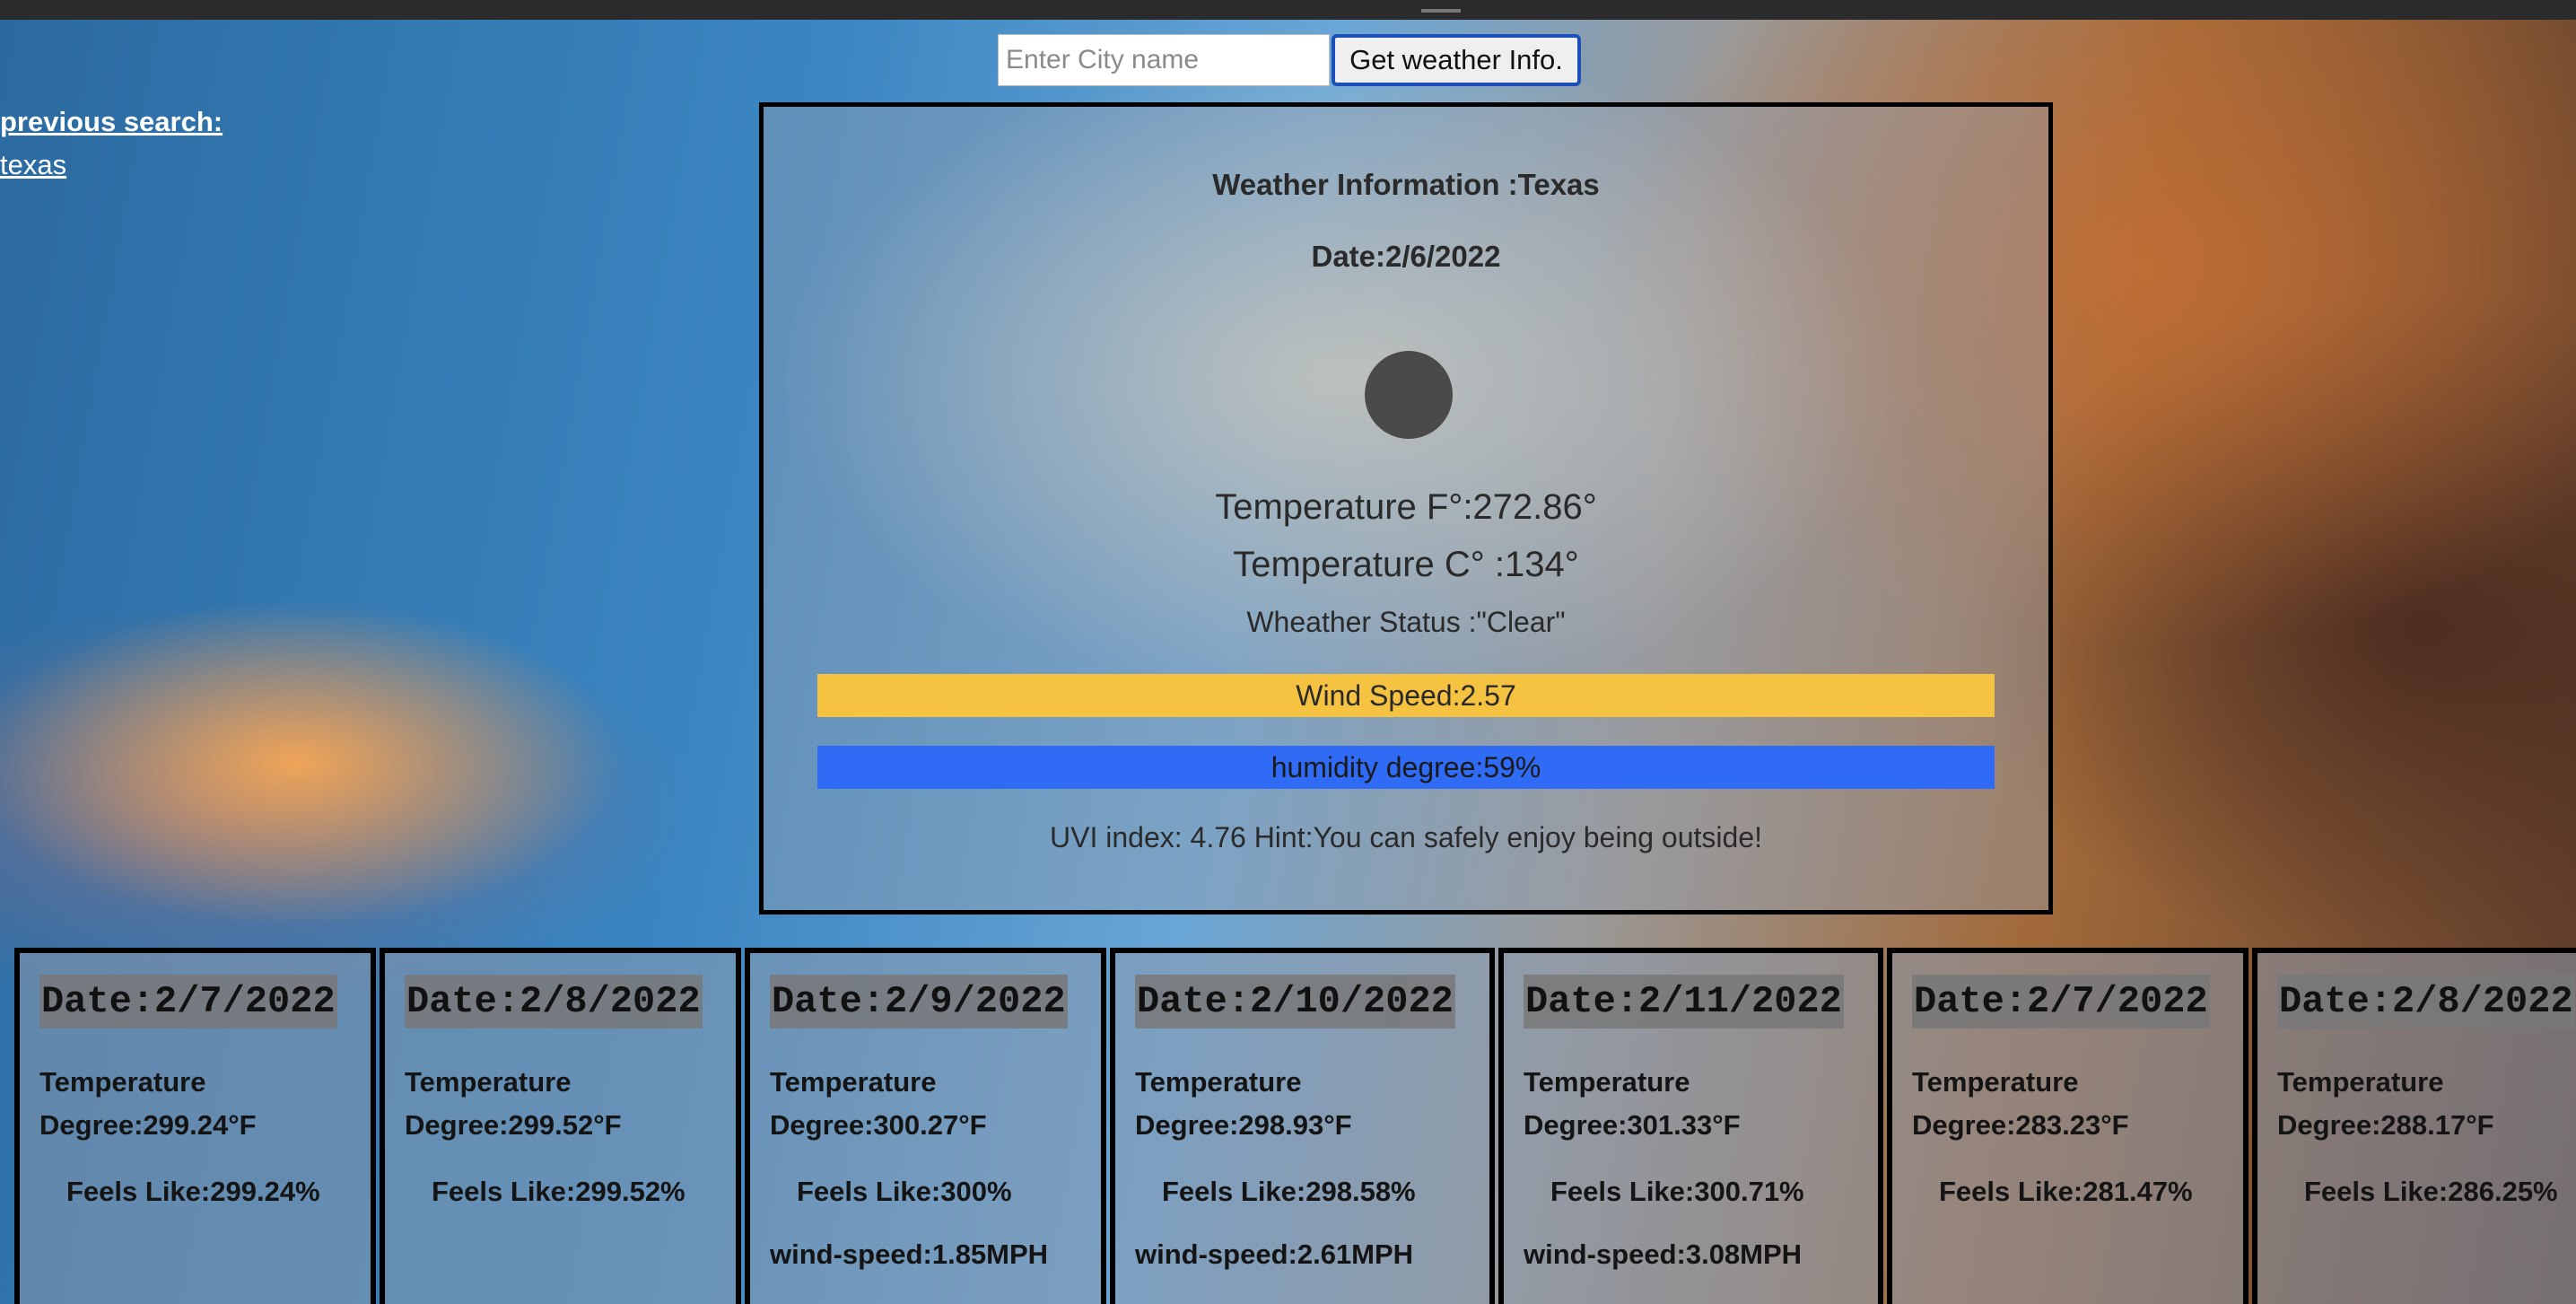 The width and height of the screenshot is (2576, 1304). What do you see at coordinates (1243, 1103) in the screenshot?
I see `forecast-temperature: Temperature Degree:298.93°F` at bounding box center [1243, 1103].